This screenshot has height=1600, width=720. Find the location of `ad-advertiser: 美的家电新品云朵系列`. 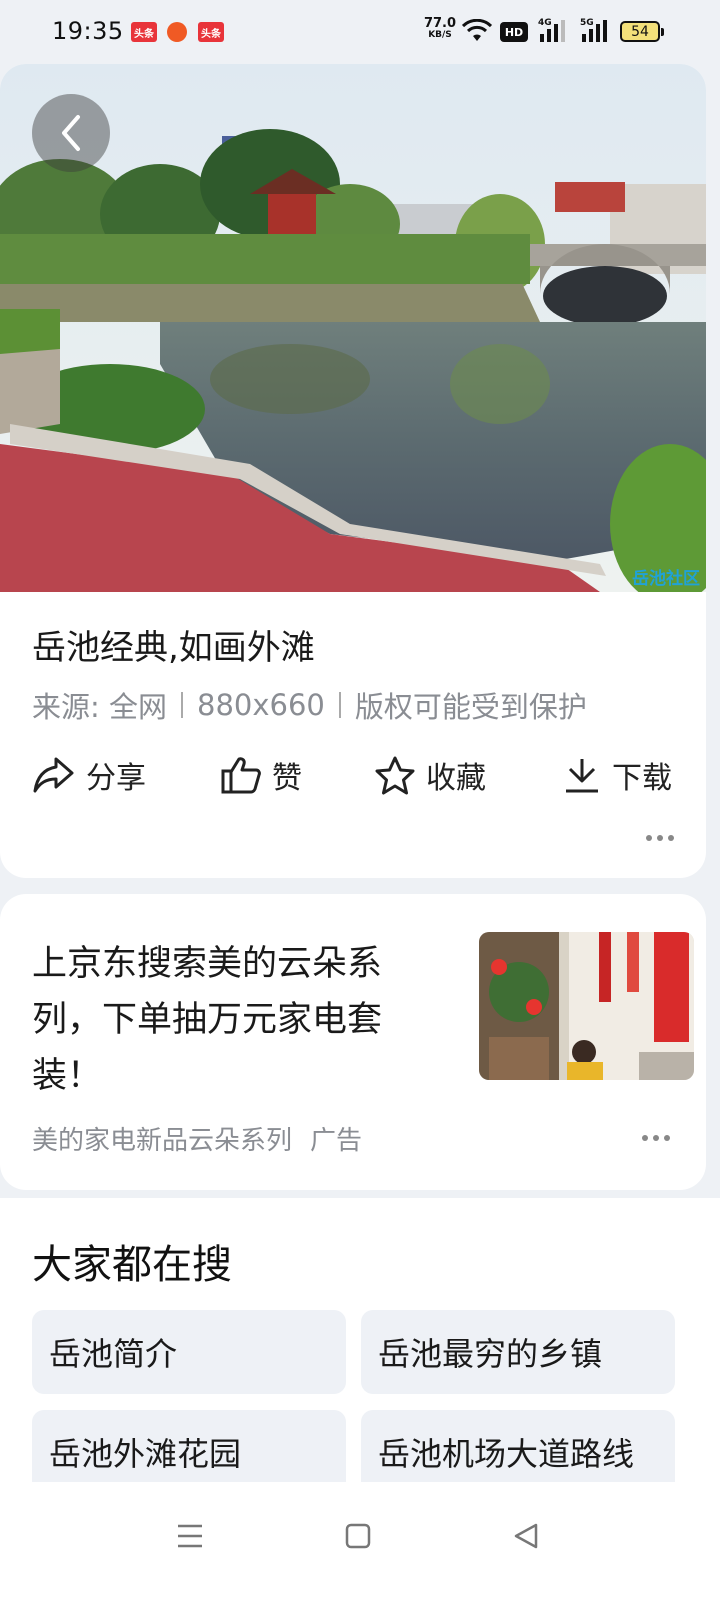

ad-advertiser: 美的家电新品云朵系列 is located at coordinates (162, 1141).